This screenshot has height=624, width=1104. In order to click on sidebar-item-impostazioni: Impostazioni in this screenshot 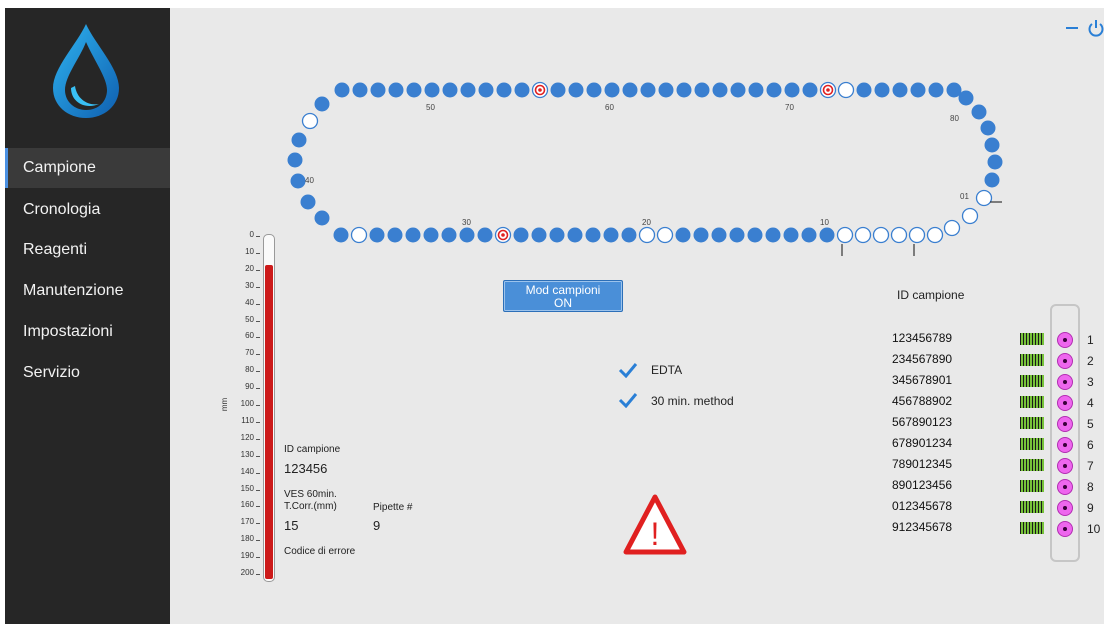, I will do `click(87, 332)`.